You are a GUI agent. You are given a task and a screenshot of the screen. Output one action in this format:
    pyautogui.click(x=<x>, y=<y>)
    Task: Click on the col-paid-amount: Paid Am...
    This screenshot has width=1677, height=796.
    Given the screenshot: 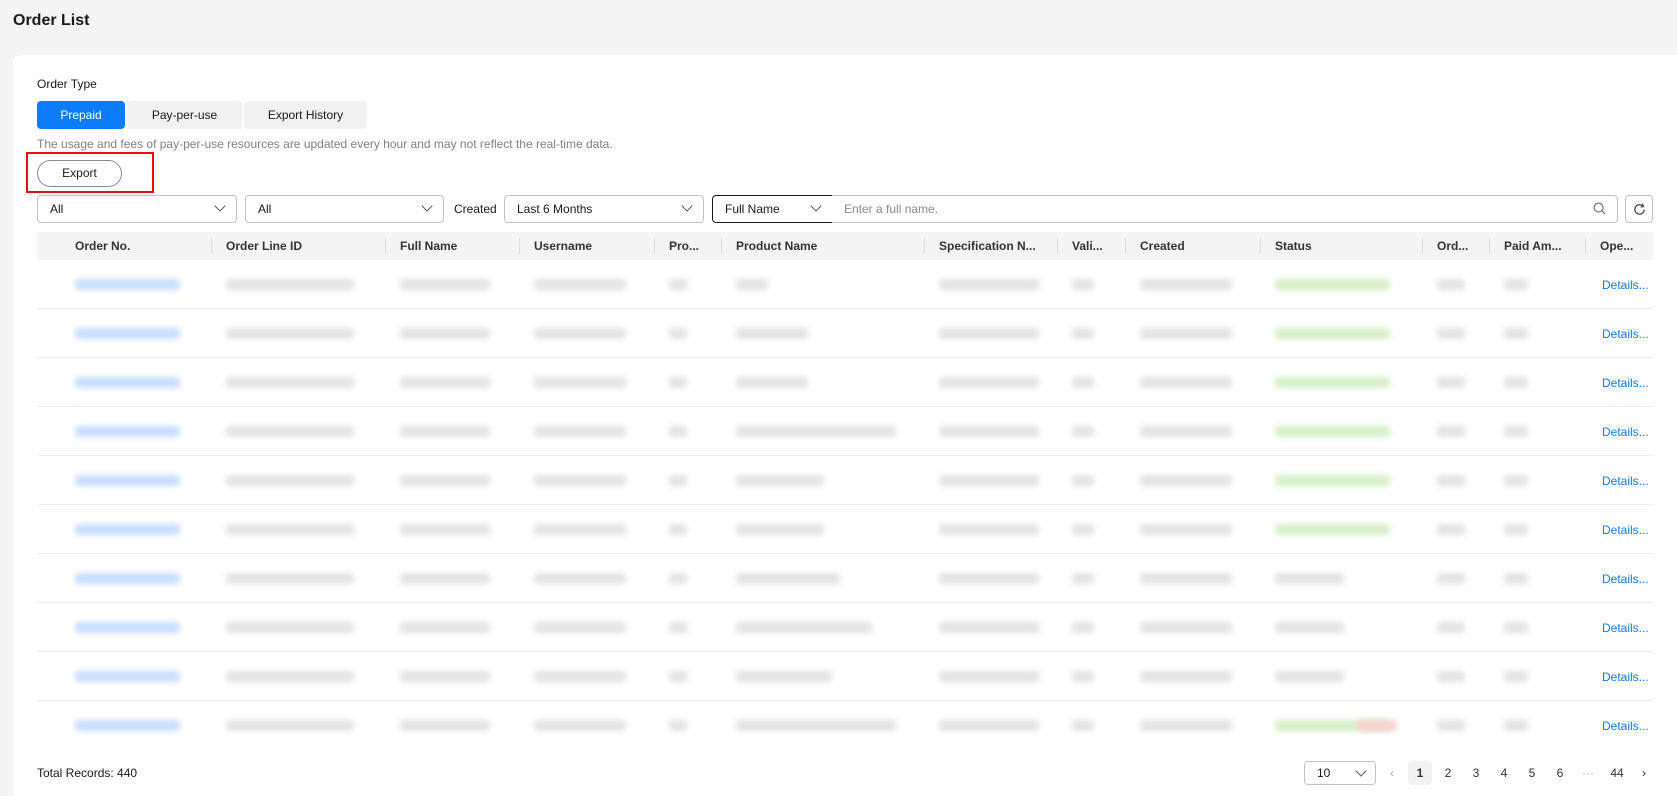 What is the action you would take?
    pyautogui.click(x=1538, y=246)
    